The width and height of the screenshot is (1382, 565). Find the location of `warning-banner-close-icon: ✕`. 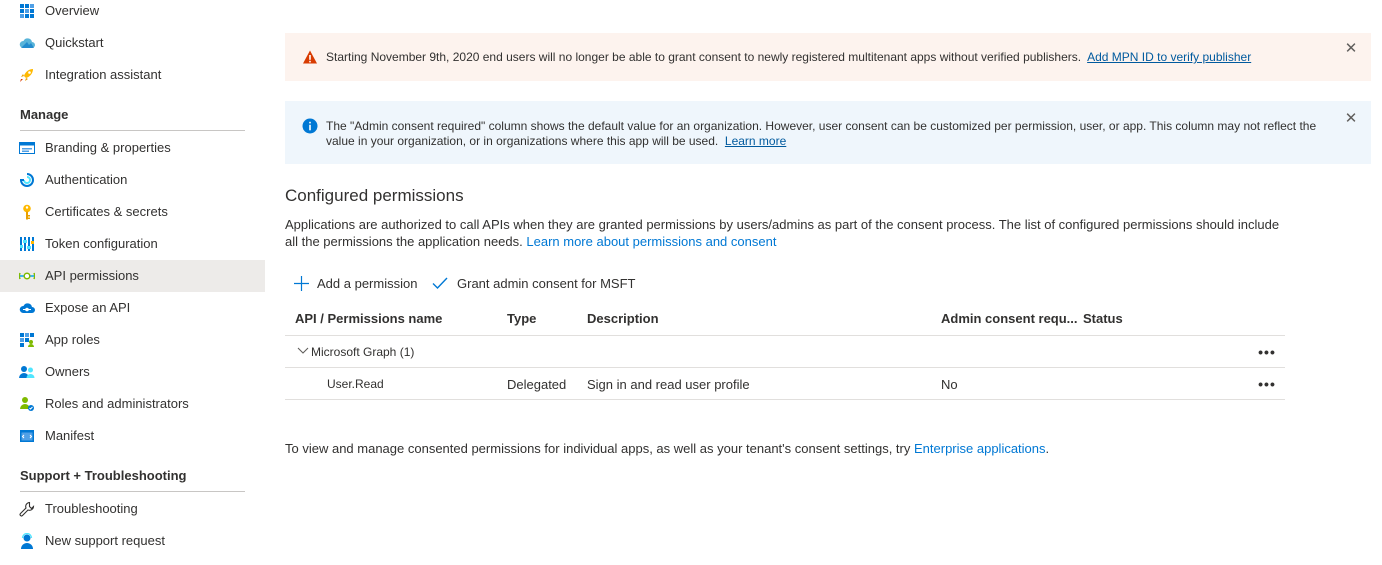

warning-banner-close-icon: ✕ is located at coordinates (1351, 49).